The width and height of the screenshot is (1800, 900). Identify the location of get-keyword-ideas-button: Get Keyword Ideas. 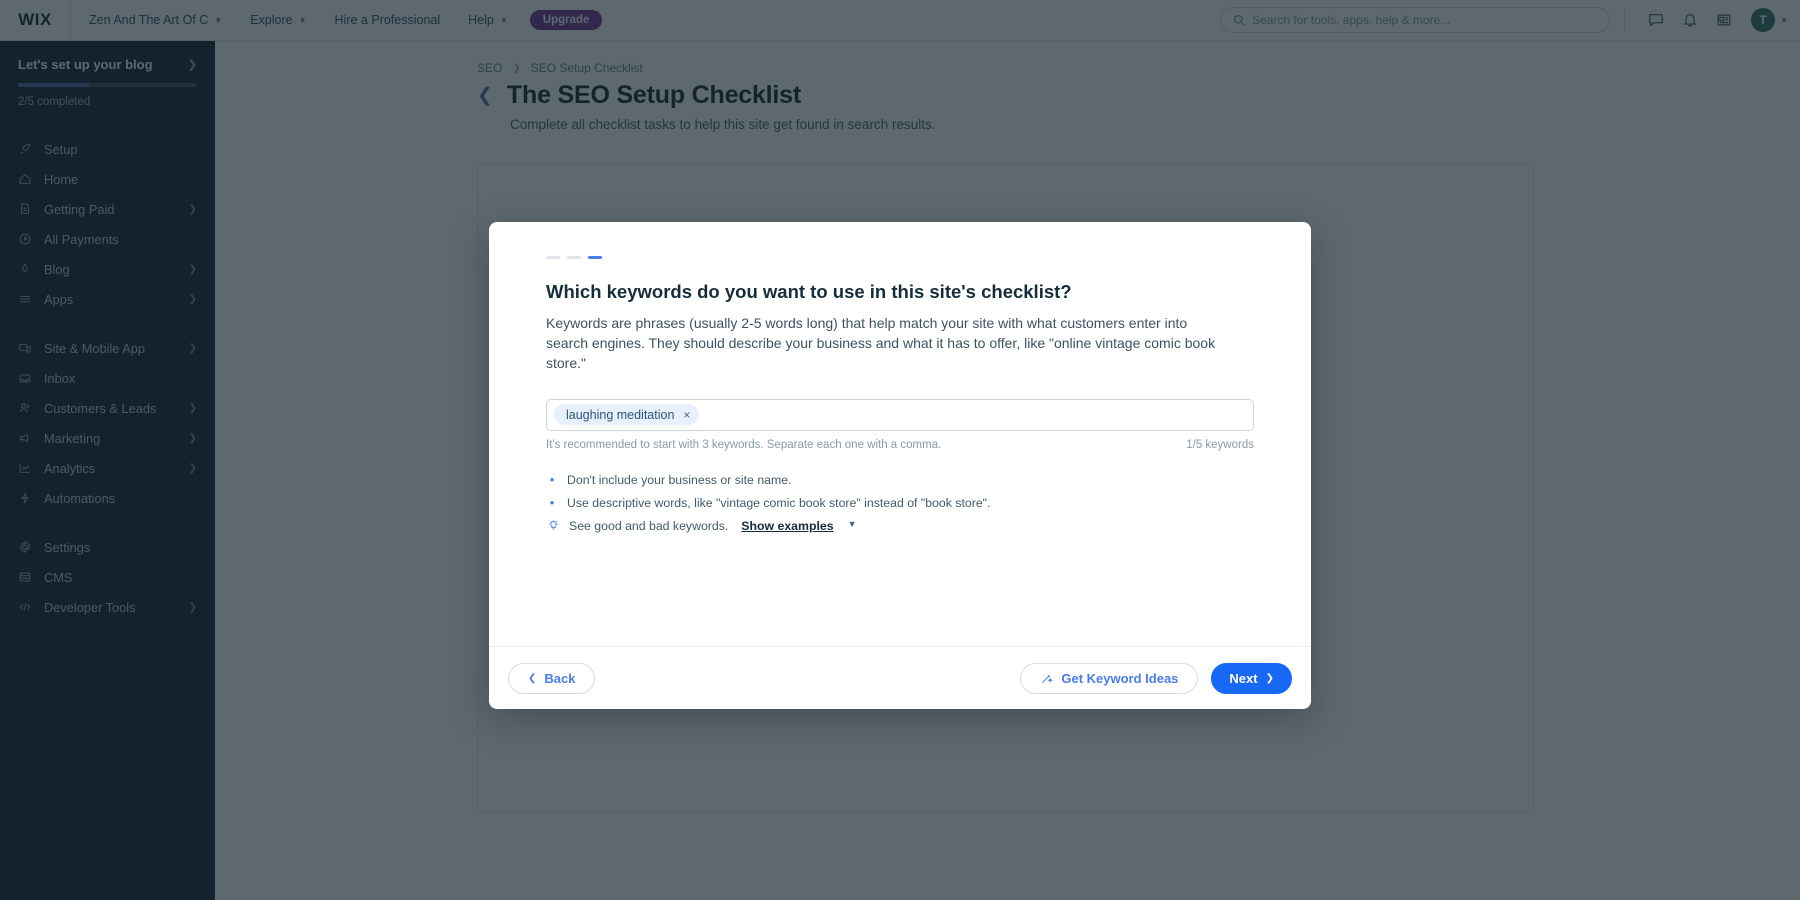
(1109, 678).